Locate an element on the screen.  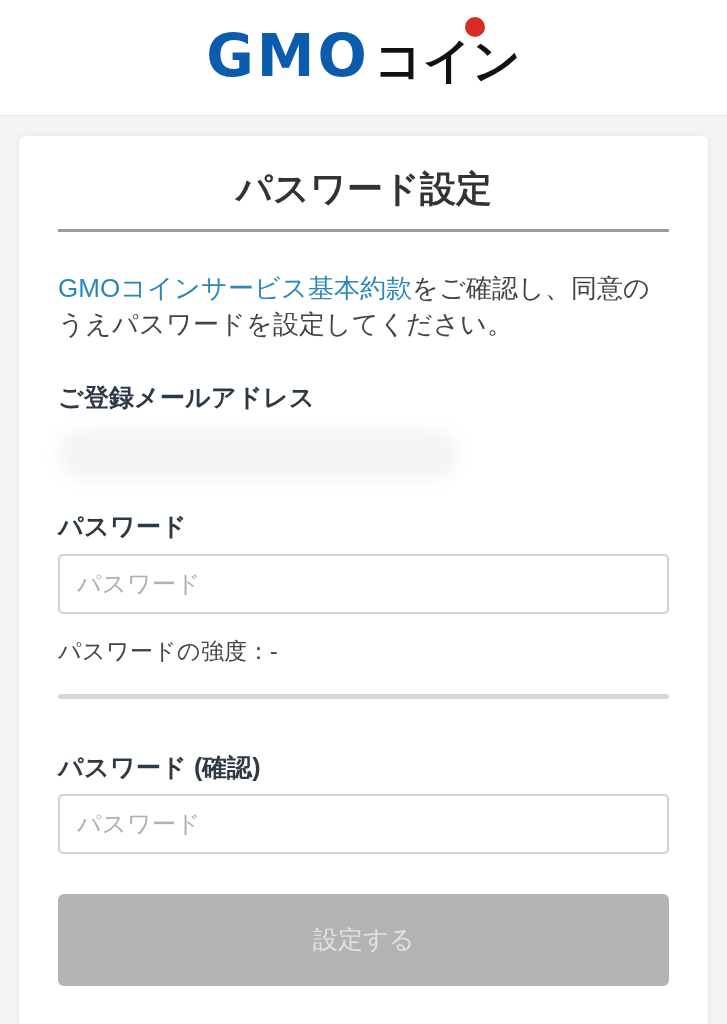
intro-text: GMOコインサービス基本約款をご確認し、同意のうえパスワードを設定してください。 is located at coordinates (355, 306).